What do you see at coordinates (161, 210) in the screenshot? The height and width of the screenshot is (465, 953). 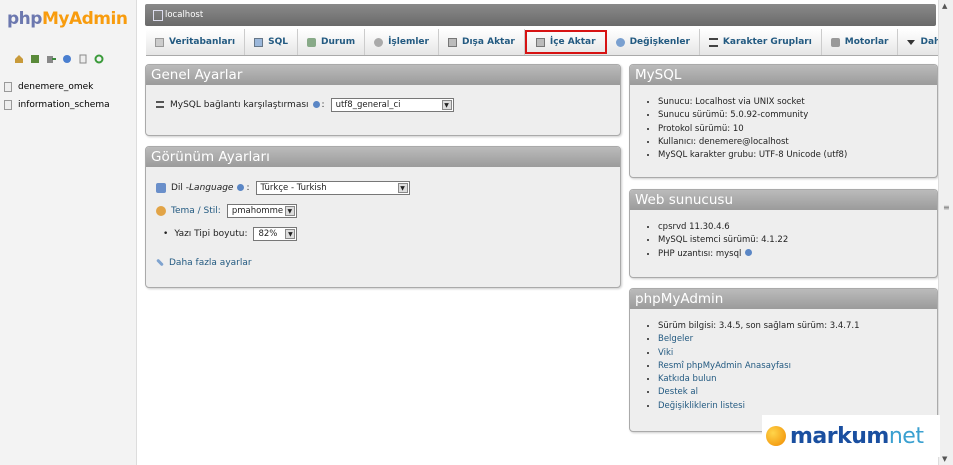 I see `palette-icon` at bounding box center [161, 210].